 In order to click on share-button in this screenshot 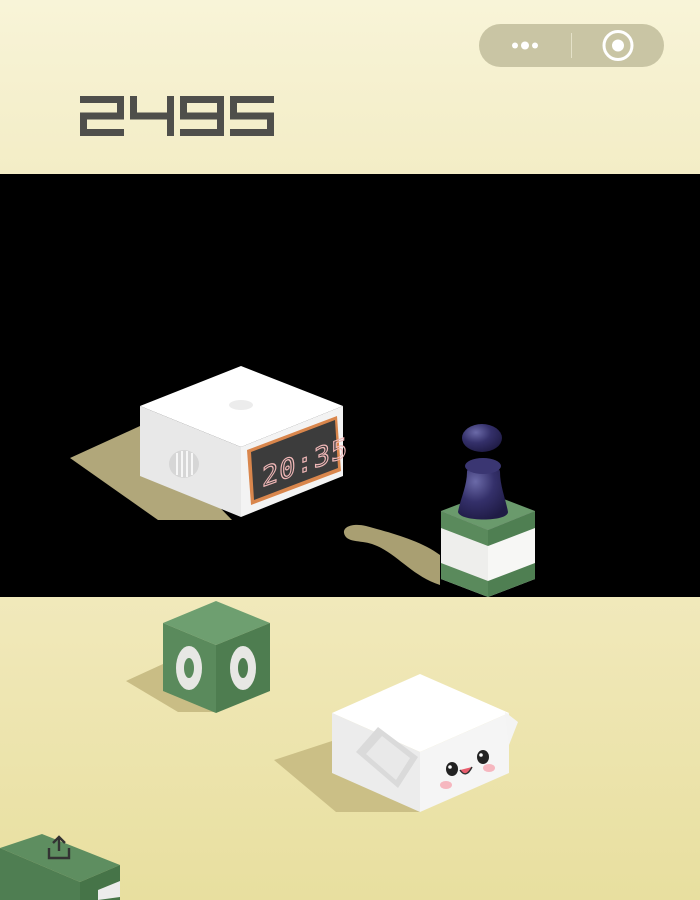, I will do `click(59, 848)`.